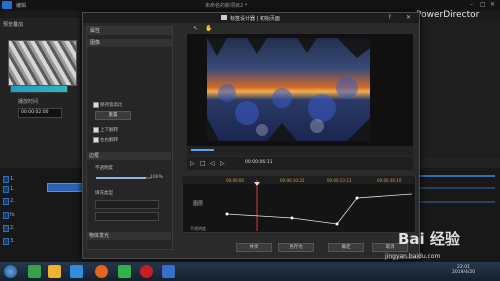 The image size is (500, 281). Describe the element at coordinates (109, 130) in the screenshot. I see `flip-vertical-label: 上下翻转` at that location.